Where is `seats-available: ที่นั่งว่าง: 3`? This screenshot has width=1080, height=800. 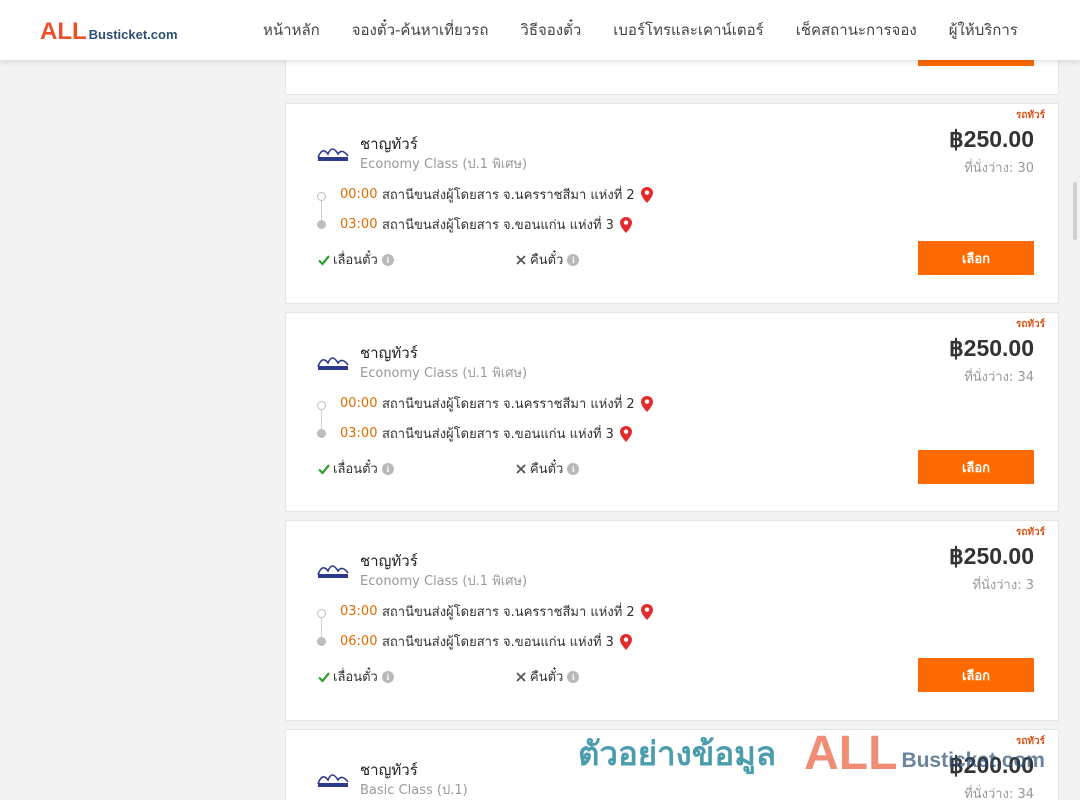
seats-available: ที่นั่งว่าง: 3 is located at coordinates (1003, 585).